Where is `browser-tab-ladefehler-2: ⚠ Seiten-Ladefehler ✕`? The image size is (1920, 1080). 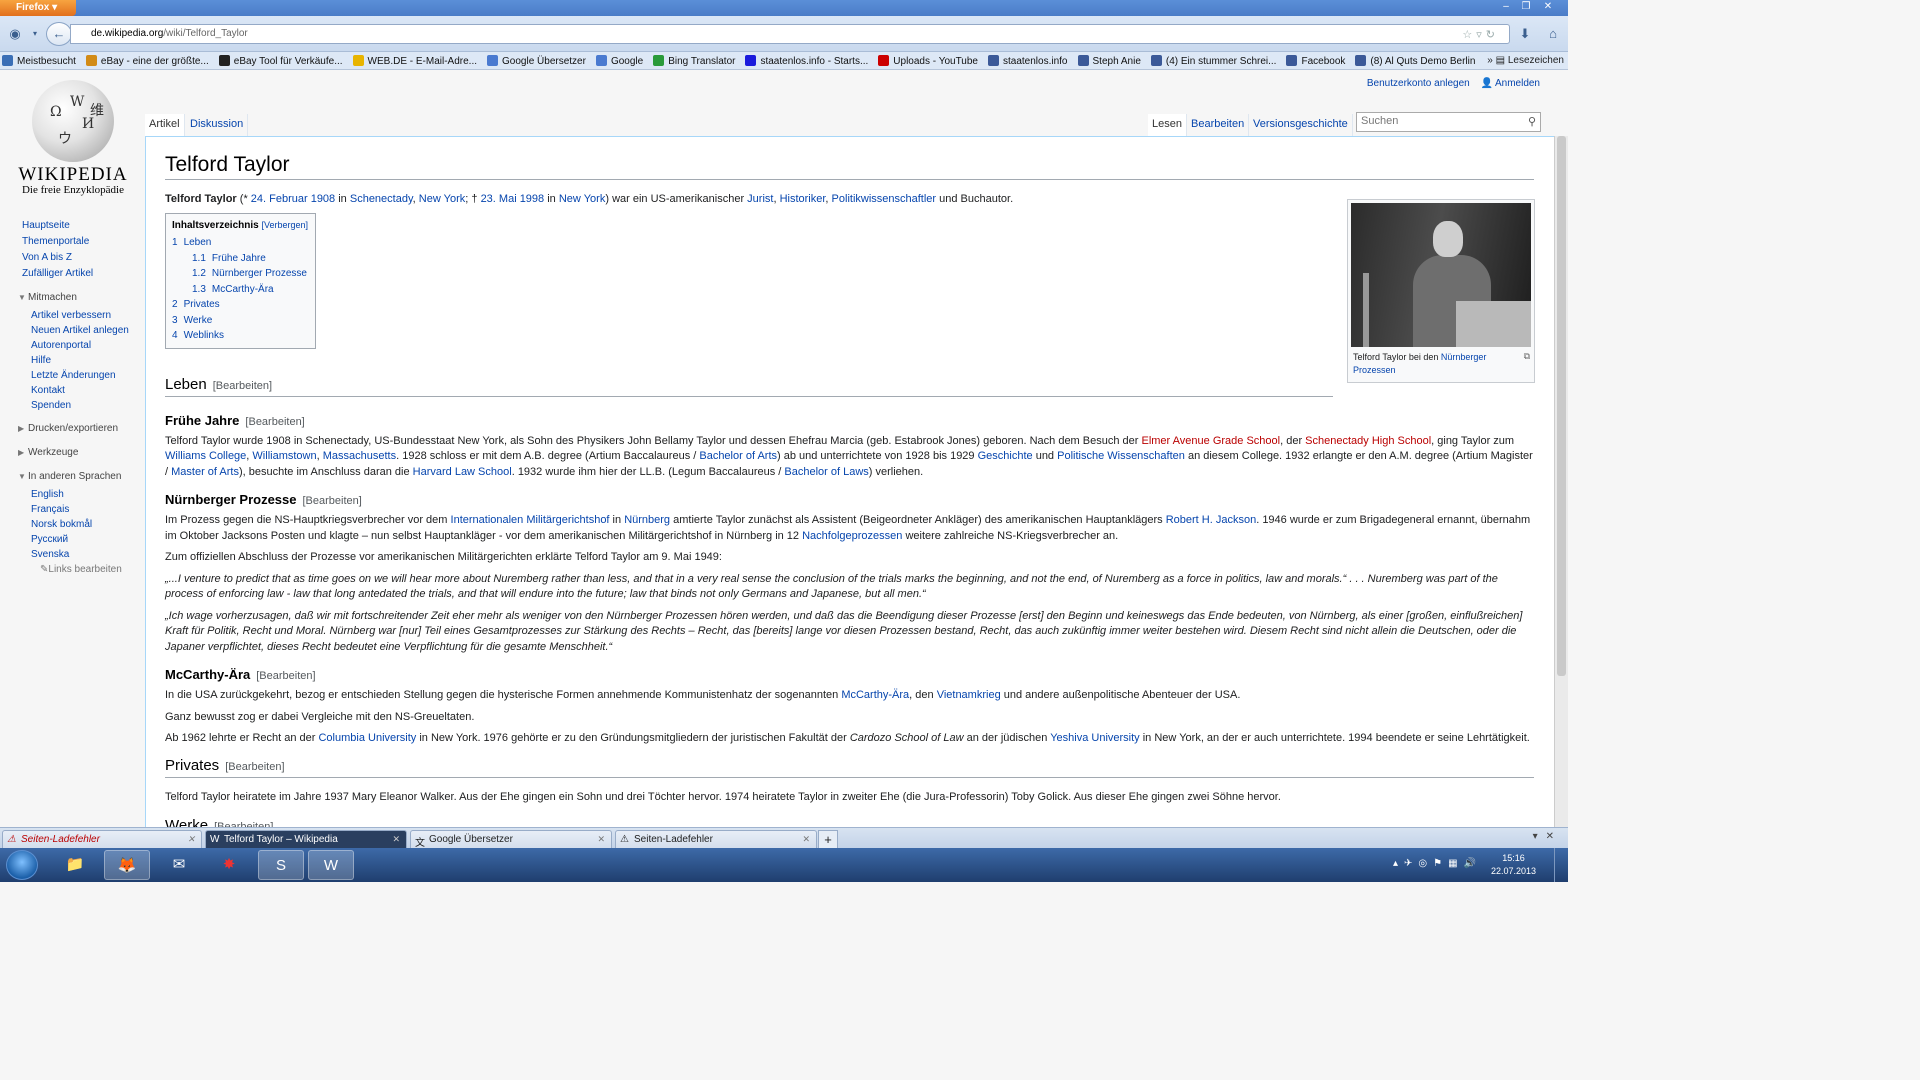 browser-tab-ladefehler-2: ⚠ Seiten-Ladefehler ✕ is located at coordinates (716, 839).